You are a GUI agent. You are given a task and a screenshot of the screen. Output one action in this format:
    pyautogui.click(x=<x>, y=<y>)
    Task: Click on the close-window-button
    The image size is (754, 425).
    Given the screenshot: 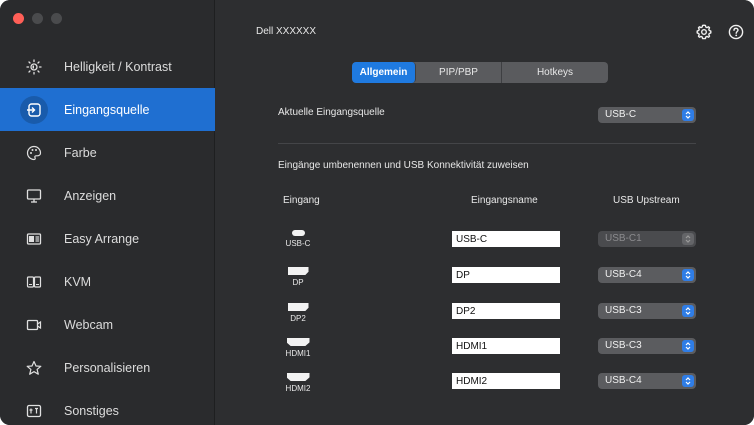 What is the action you would take?
    pyautogui.click(x=18, y=18)
    